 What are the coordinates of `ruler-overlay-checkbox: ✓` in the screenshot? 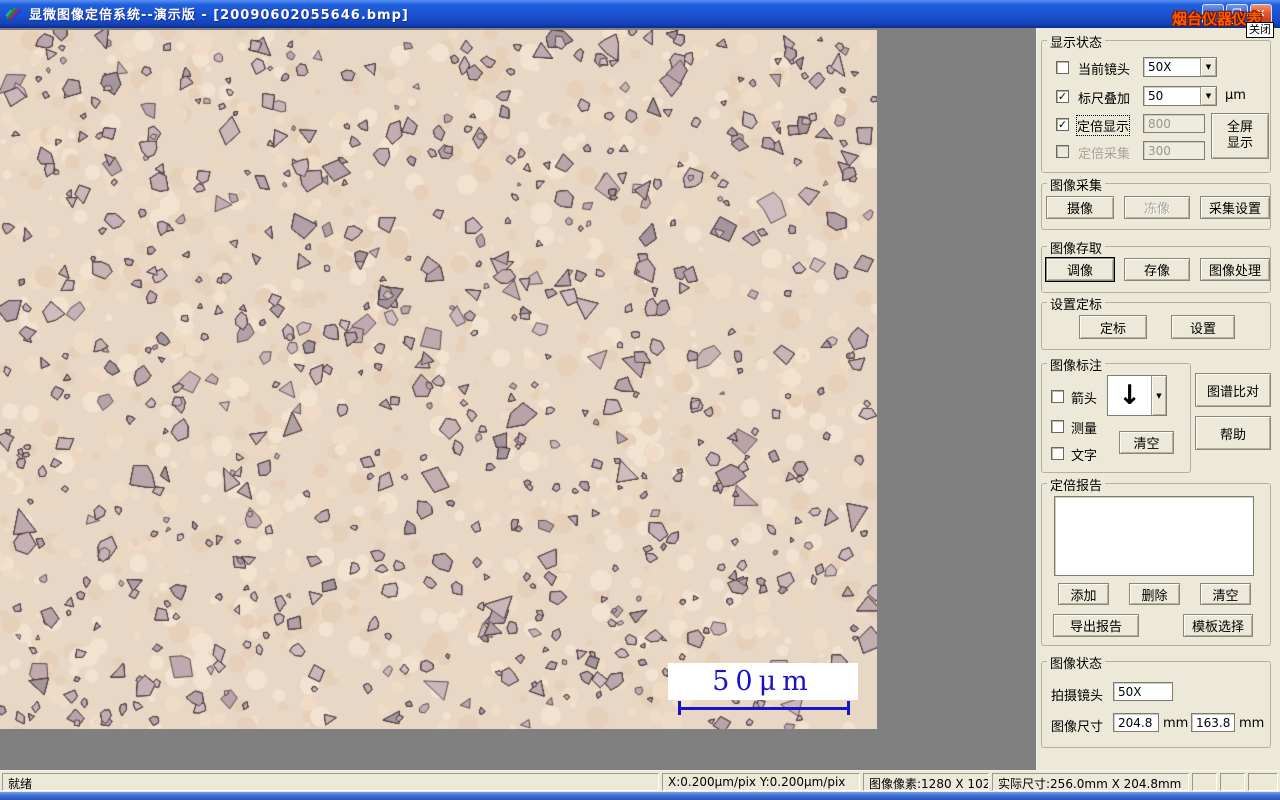 It's located at (1062, 96).